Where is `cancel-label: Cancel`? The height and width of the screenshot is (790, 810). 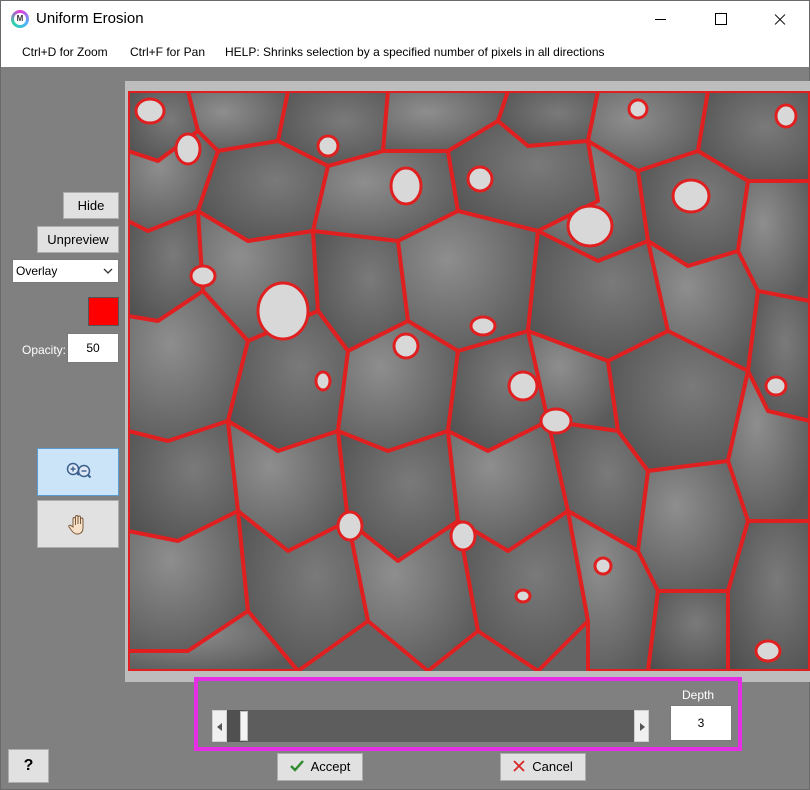
cancel-label: Cancel is located at coordinates (552, 766).